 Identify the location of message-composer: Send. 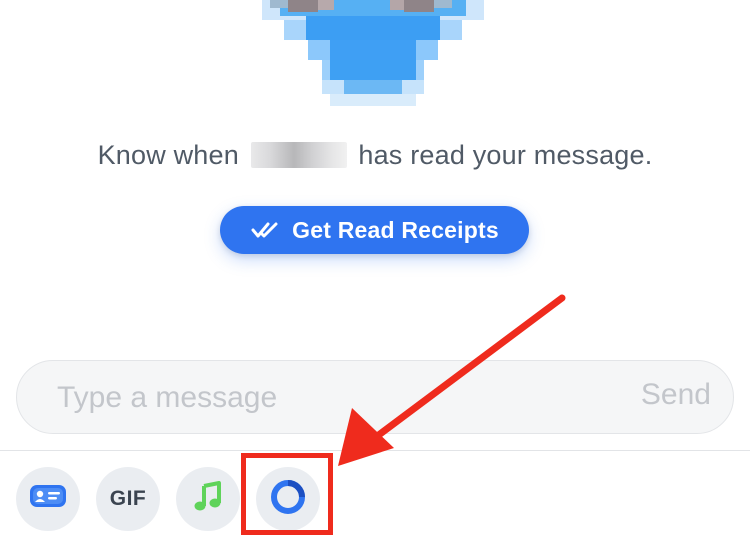
(375, 397).